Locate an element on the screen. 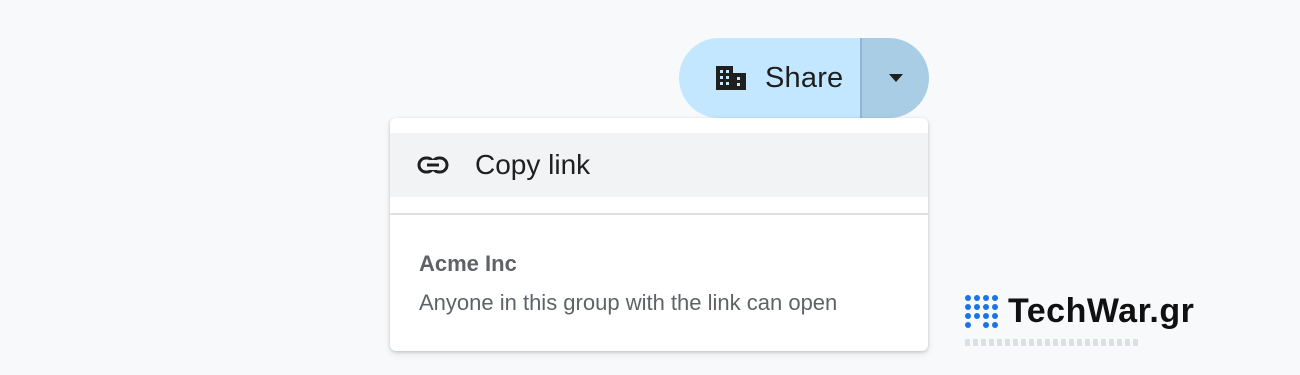 Image resolution: width=1300 pixels, height=375 pixels. group-name: Acme Inc is located at coordinates (468, 263).